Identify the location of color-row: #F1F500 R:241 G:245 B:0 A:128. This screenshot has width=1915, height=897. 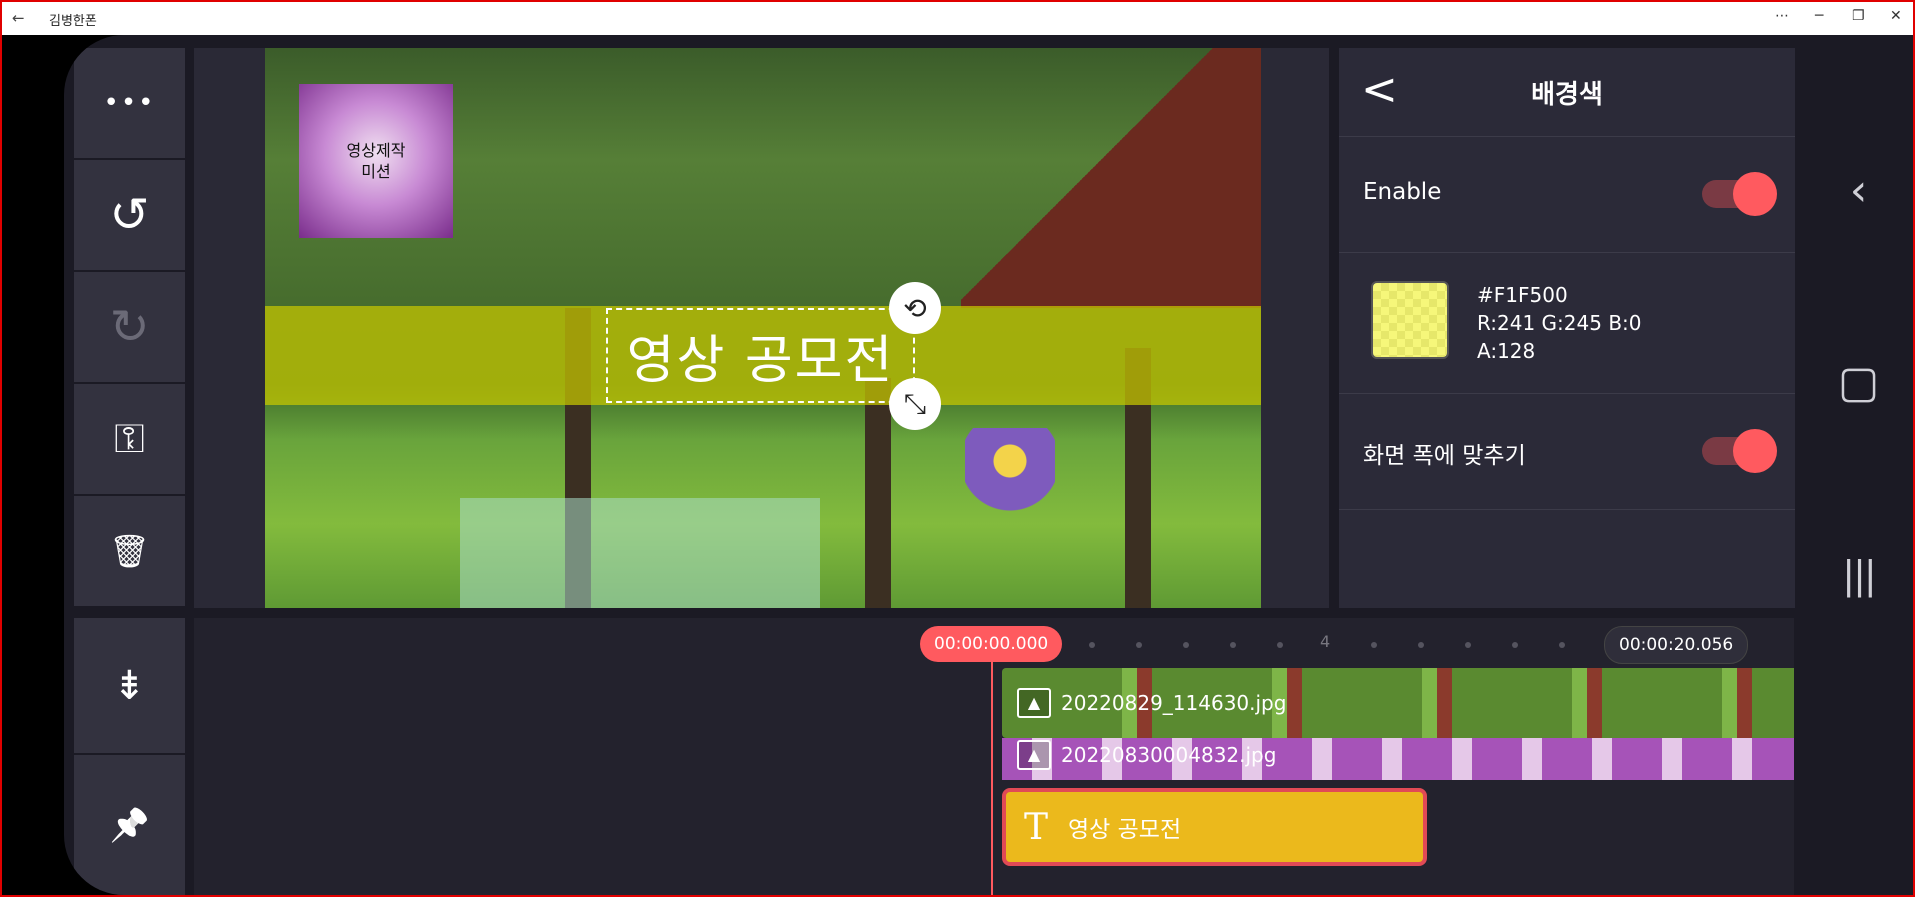
(1567, 323).